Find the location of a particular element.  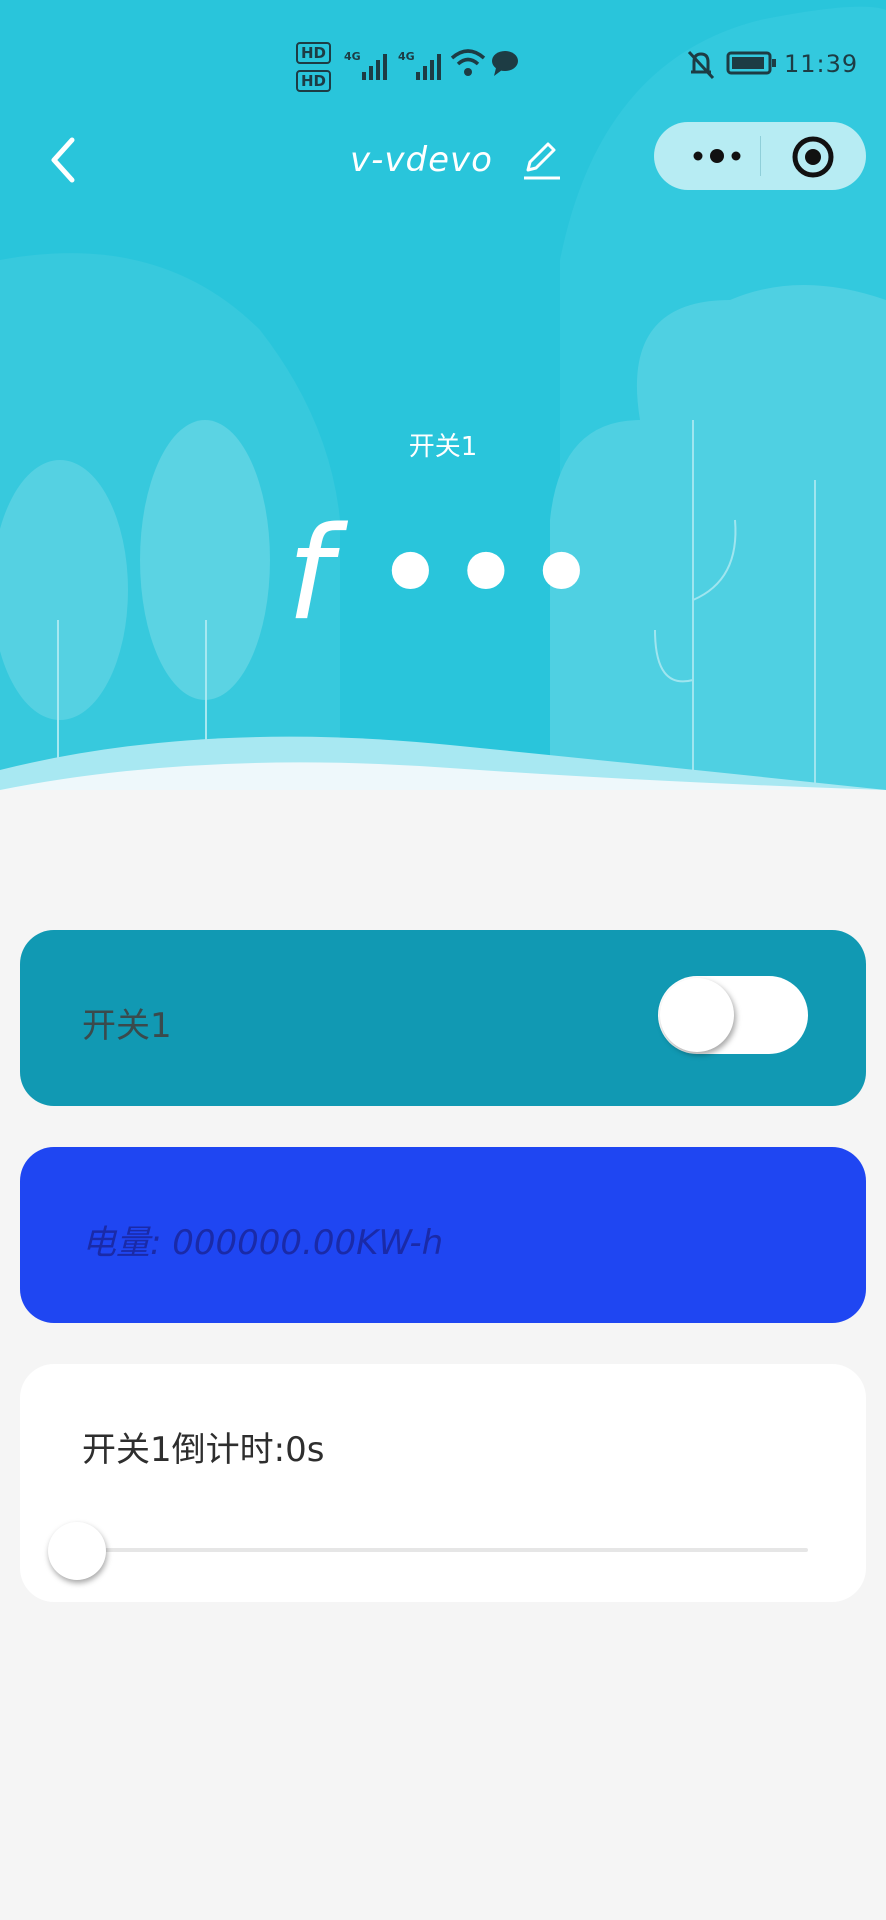

timer-slider-handle is located at coordinates (77, 1551).